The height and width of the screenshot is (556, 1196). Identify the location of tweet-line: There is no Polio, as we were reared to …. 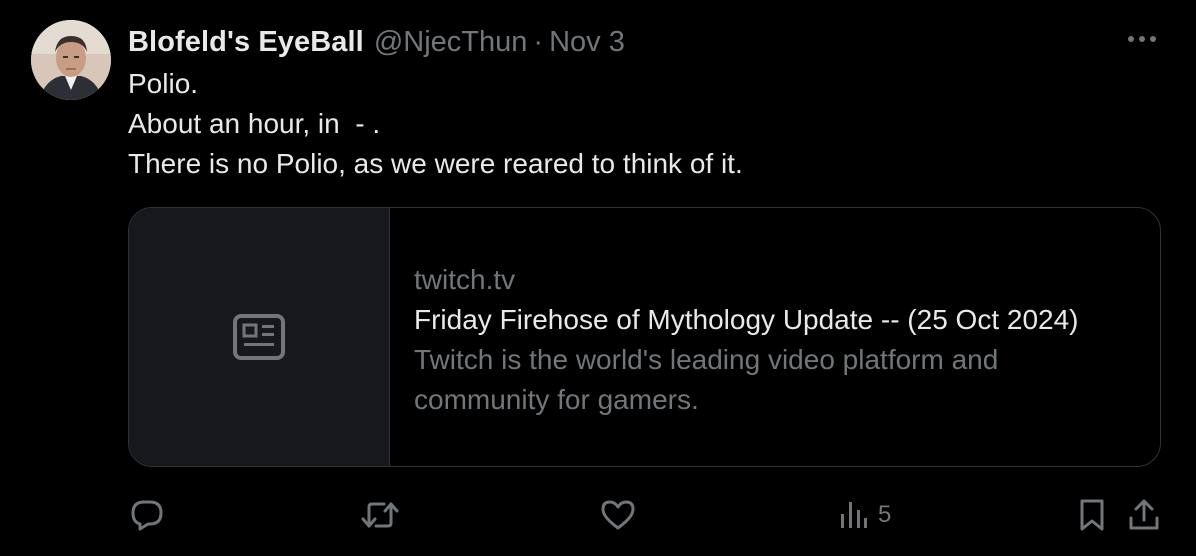
(435, 163).